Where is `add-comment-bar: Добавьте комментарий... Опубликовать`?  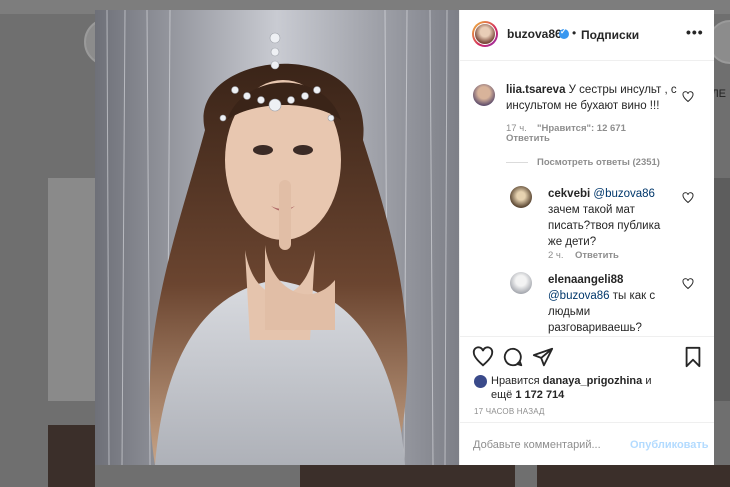
add-comment-bar: Добавьте комментарий... Опубликовать is located at coordinates (587, 442).